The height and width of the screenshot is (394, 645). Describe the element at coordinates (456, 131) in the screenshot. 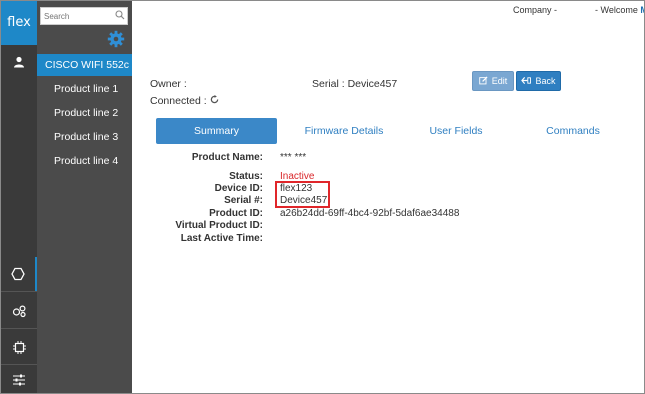

I see `tab-user-fields: User Fields` at that location.